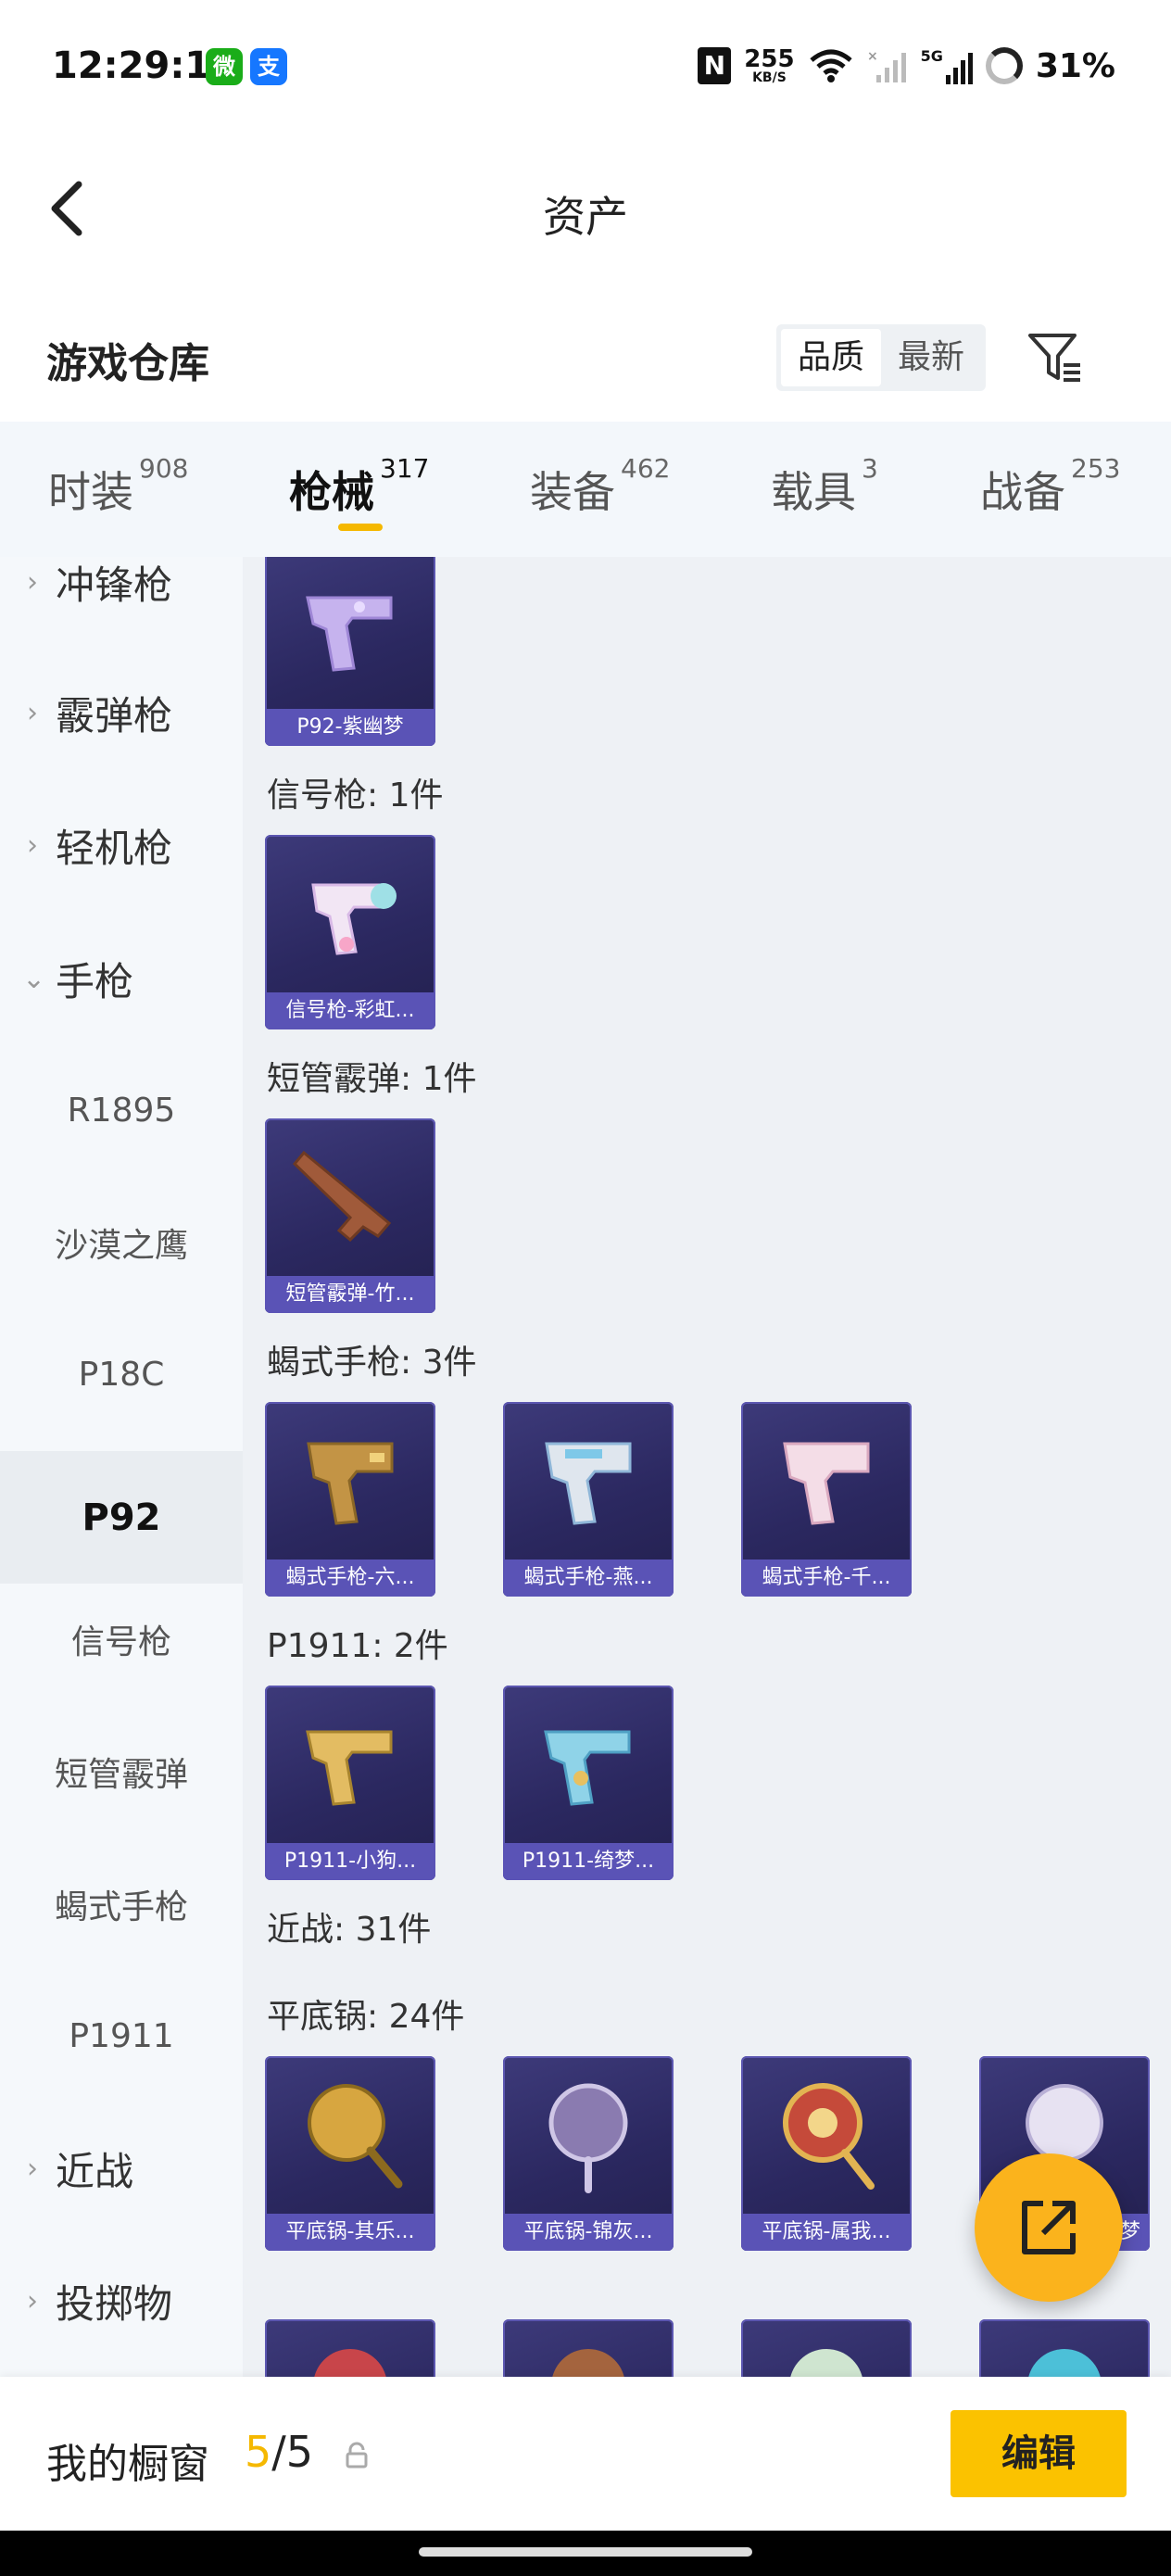 The image size is (1171, 2576). I want to click on showcase-count-current: 5, so click(259, 2452).